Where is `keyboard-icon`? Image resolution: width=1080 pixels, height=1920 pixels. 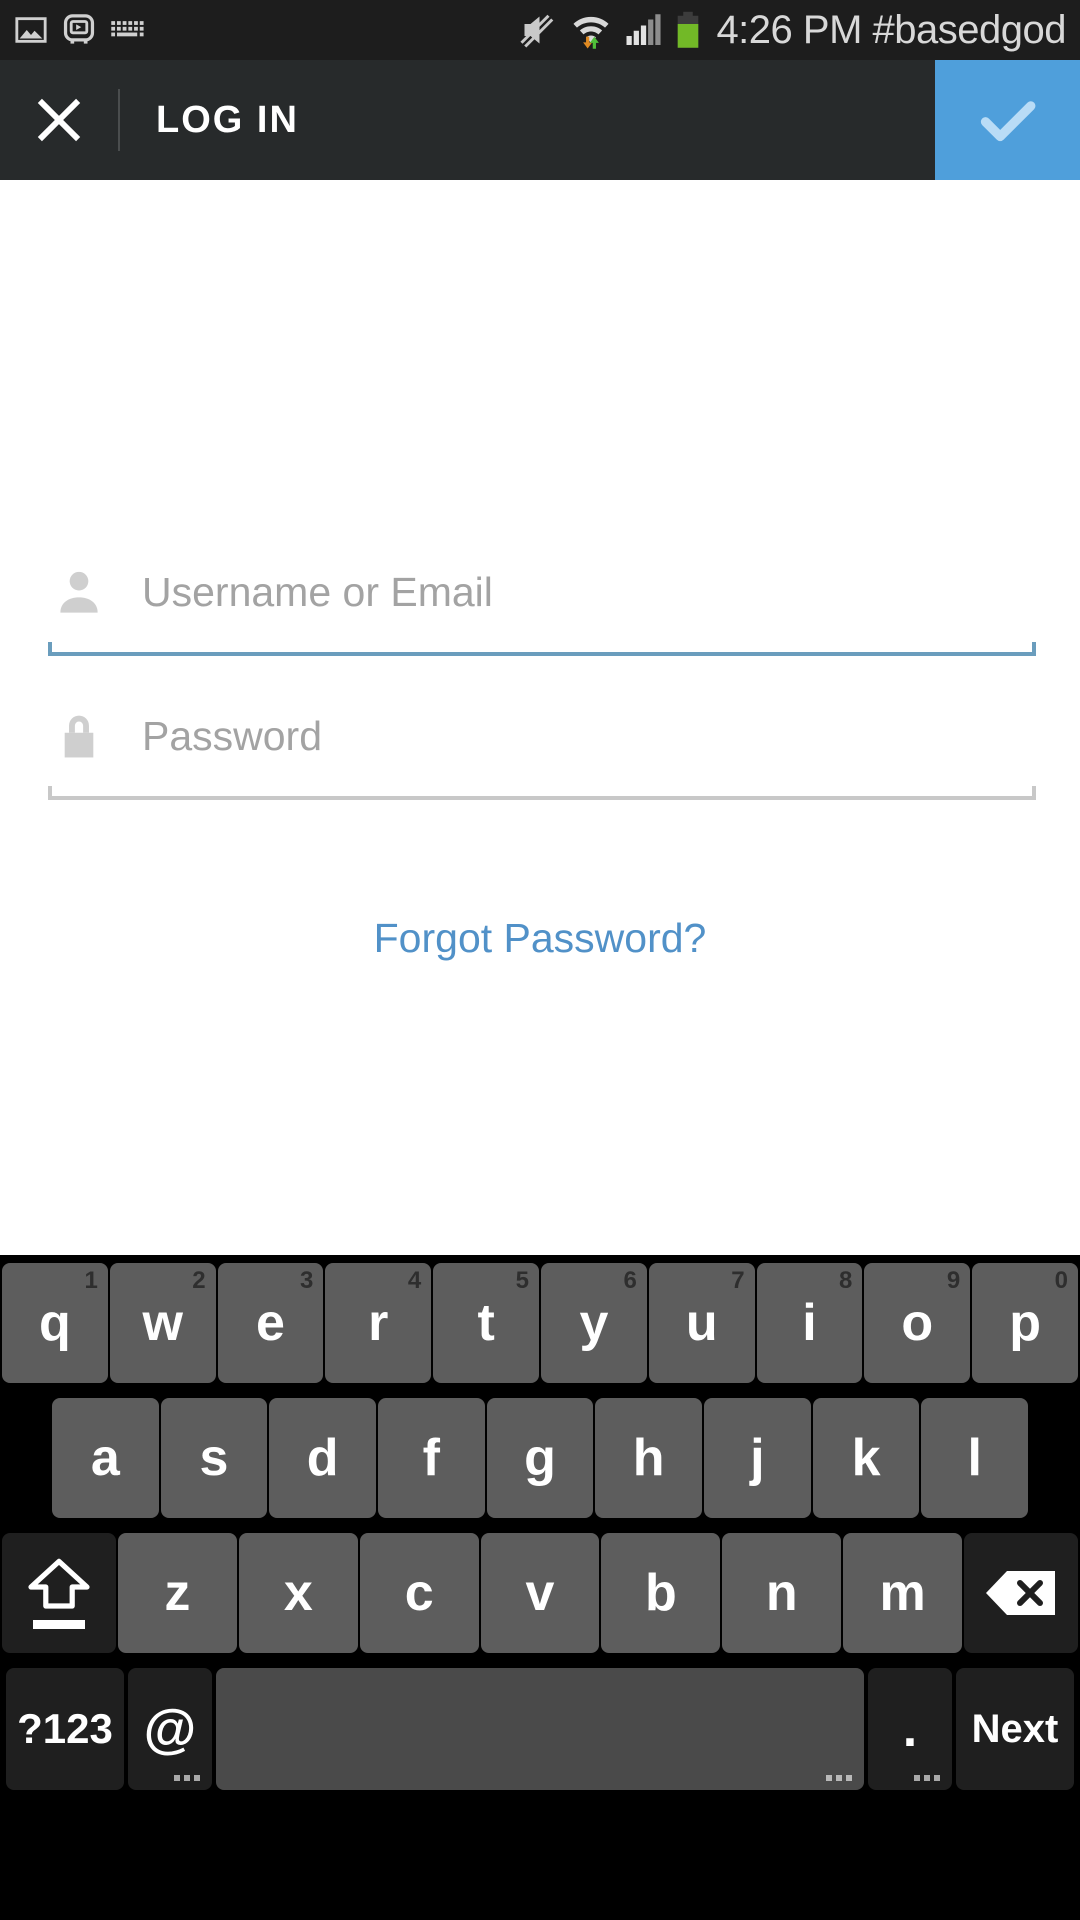 keyboard-icon is located at coordinates (127, 29).